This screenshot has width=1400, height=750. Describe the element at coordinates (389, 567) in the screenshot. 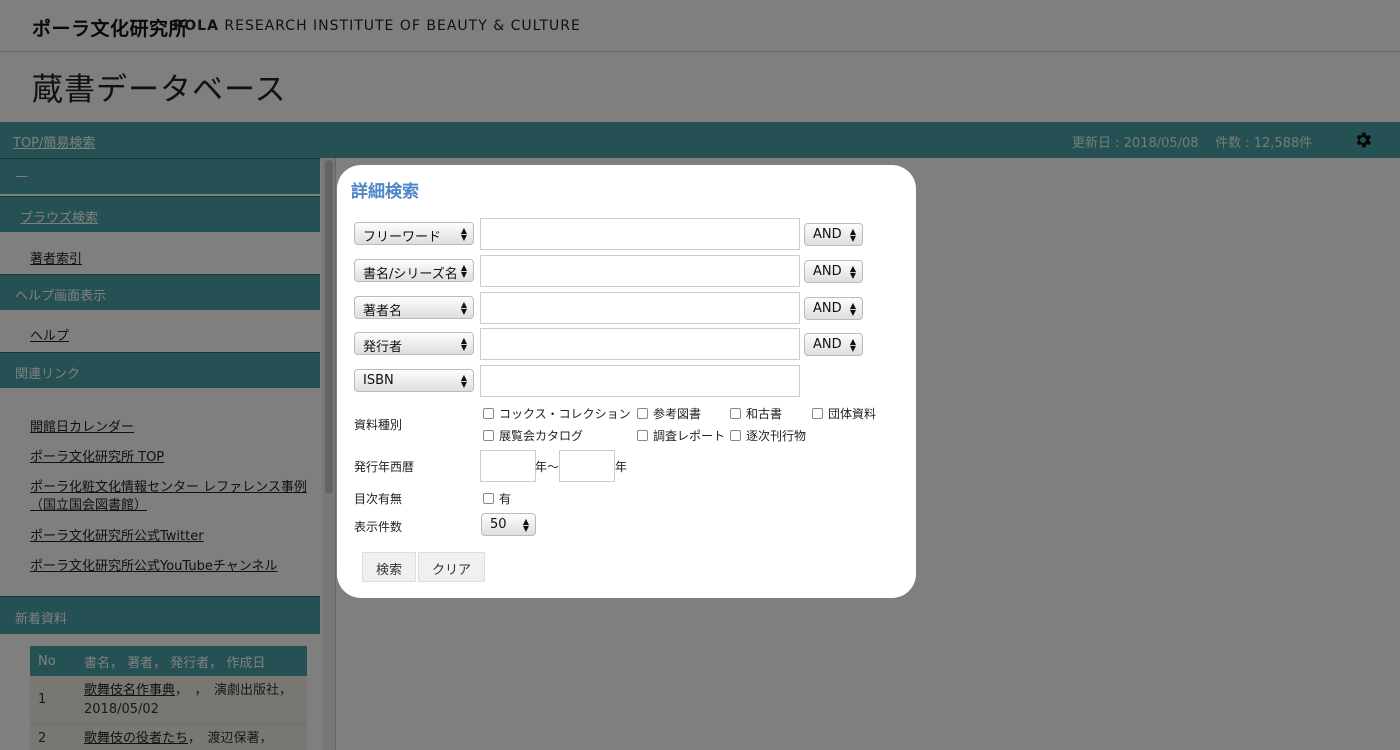

I see `search-button: 検索` at that location.